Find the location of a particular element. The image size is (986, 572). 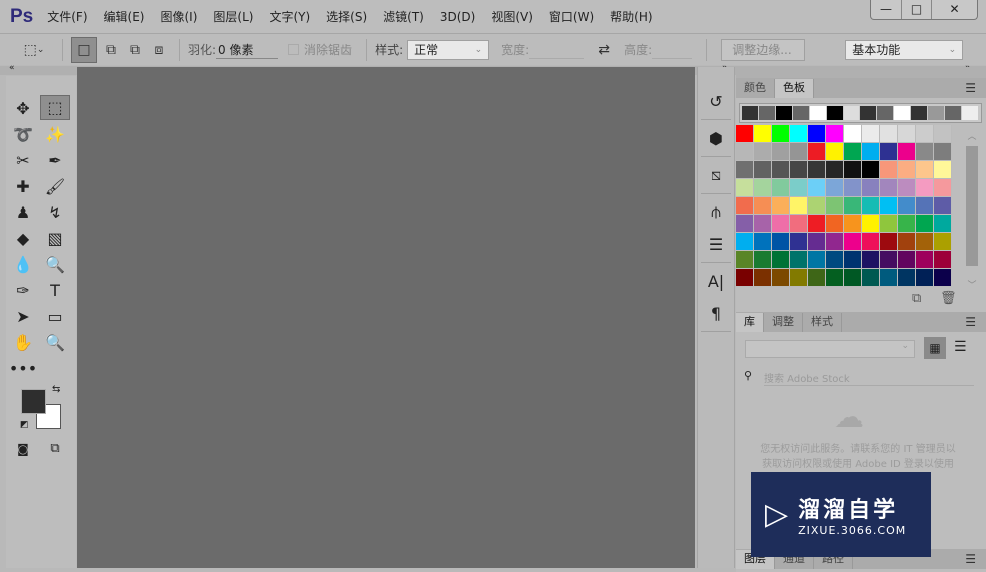

close-button: ✕ is located at coordinates (954, 9).